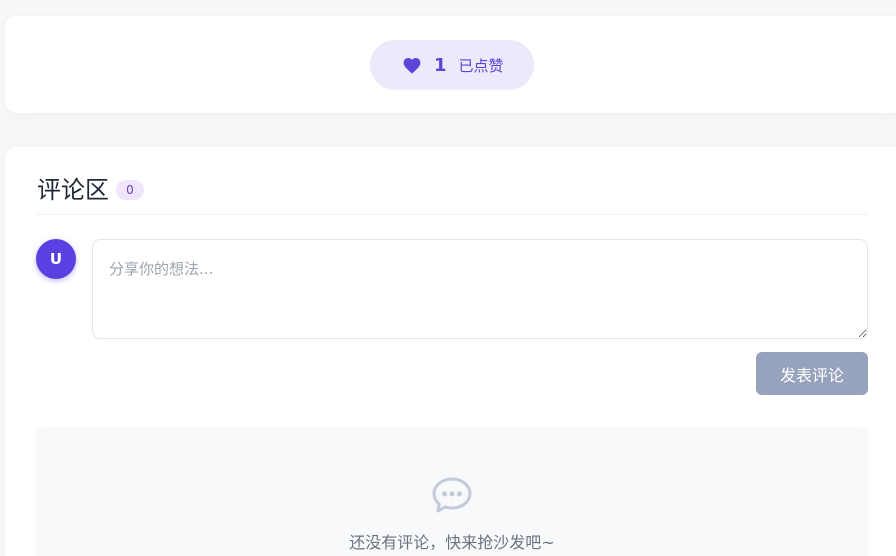 Image resolution: width=896 pixels, height=556 pixels. I want to click on comment-count-badge: 0, so click(130, 190).